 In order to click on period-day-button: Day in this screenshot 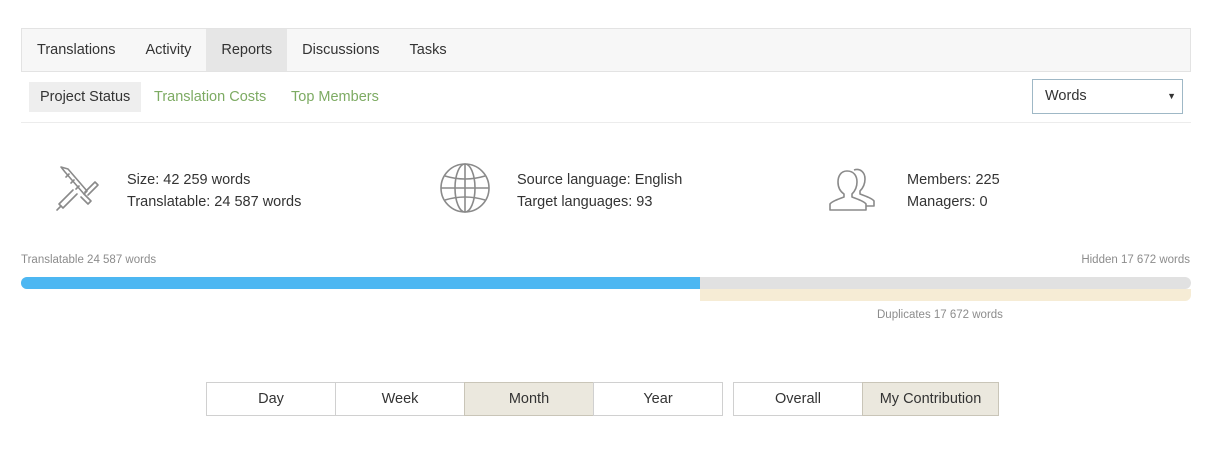, I will do `click(271, 399)`.